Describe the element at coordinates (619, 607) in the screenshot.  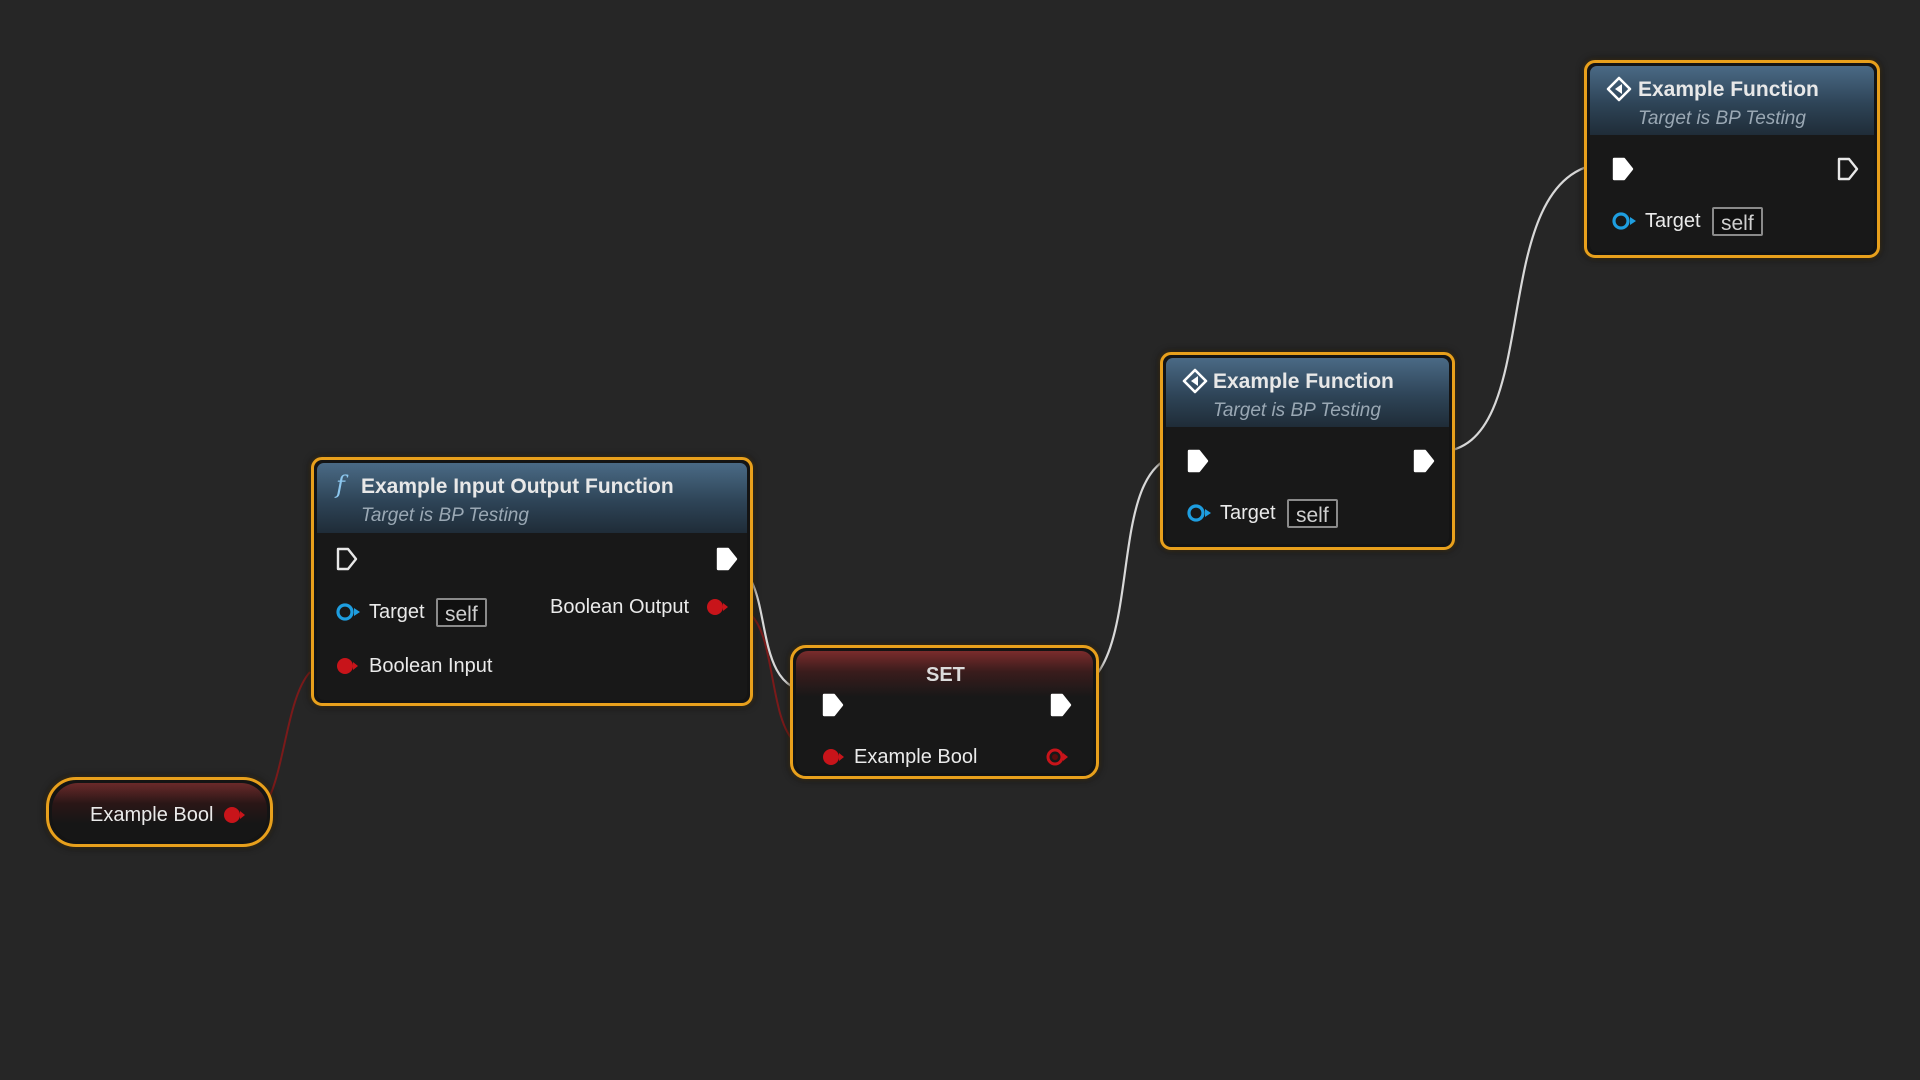
I see `boolean-output-label: Boolean Output` at that location.